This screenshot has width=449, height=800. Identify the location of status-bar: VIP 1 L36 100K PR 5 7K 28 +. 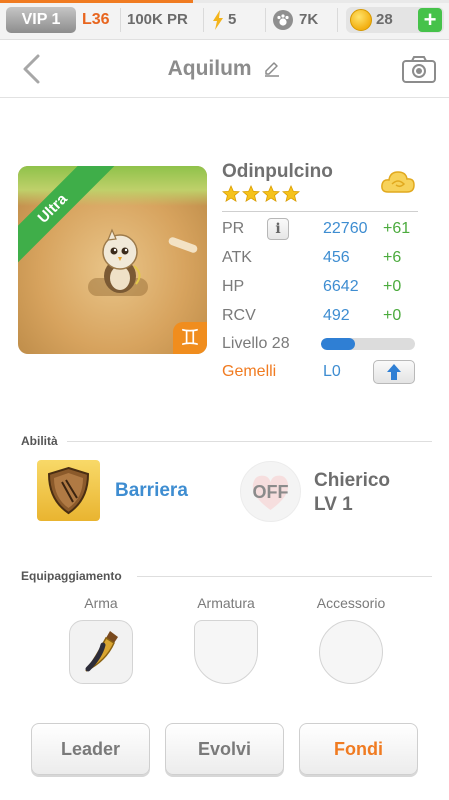
(224, 20).